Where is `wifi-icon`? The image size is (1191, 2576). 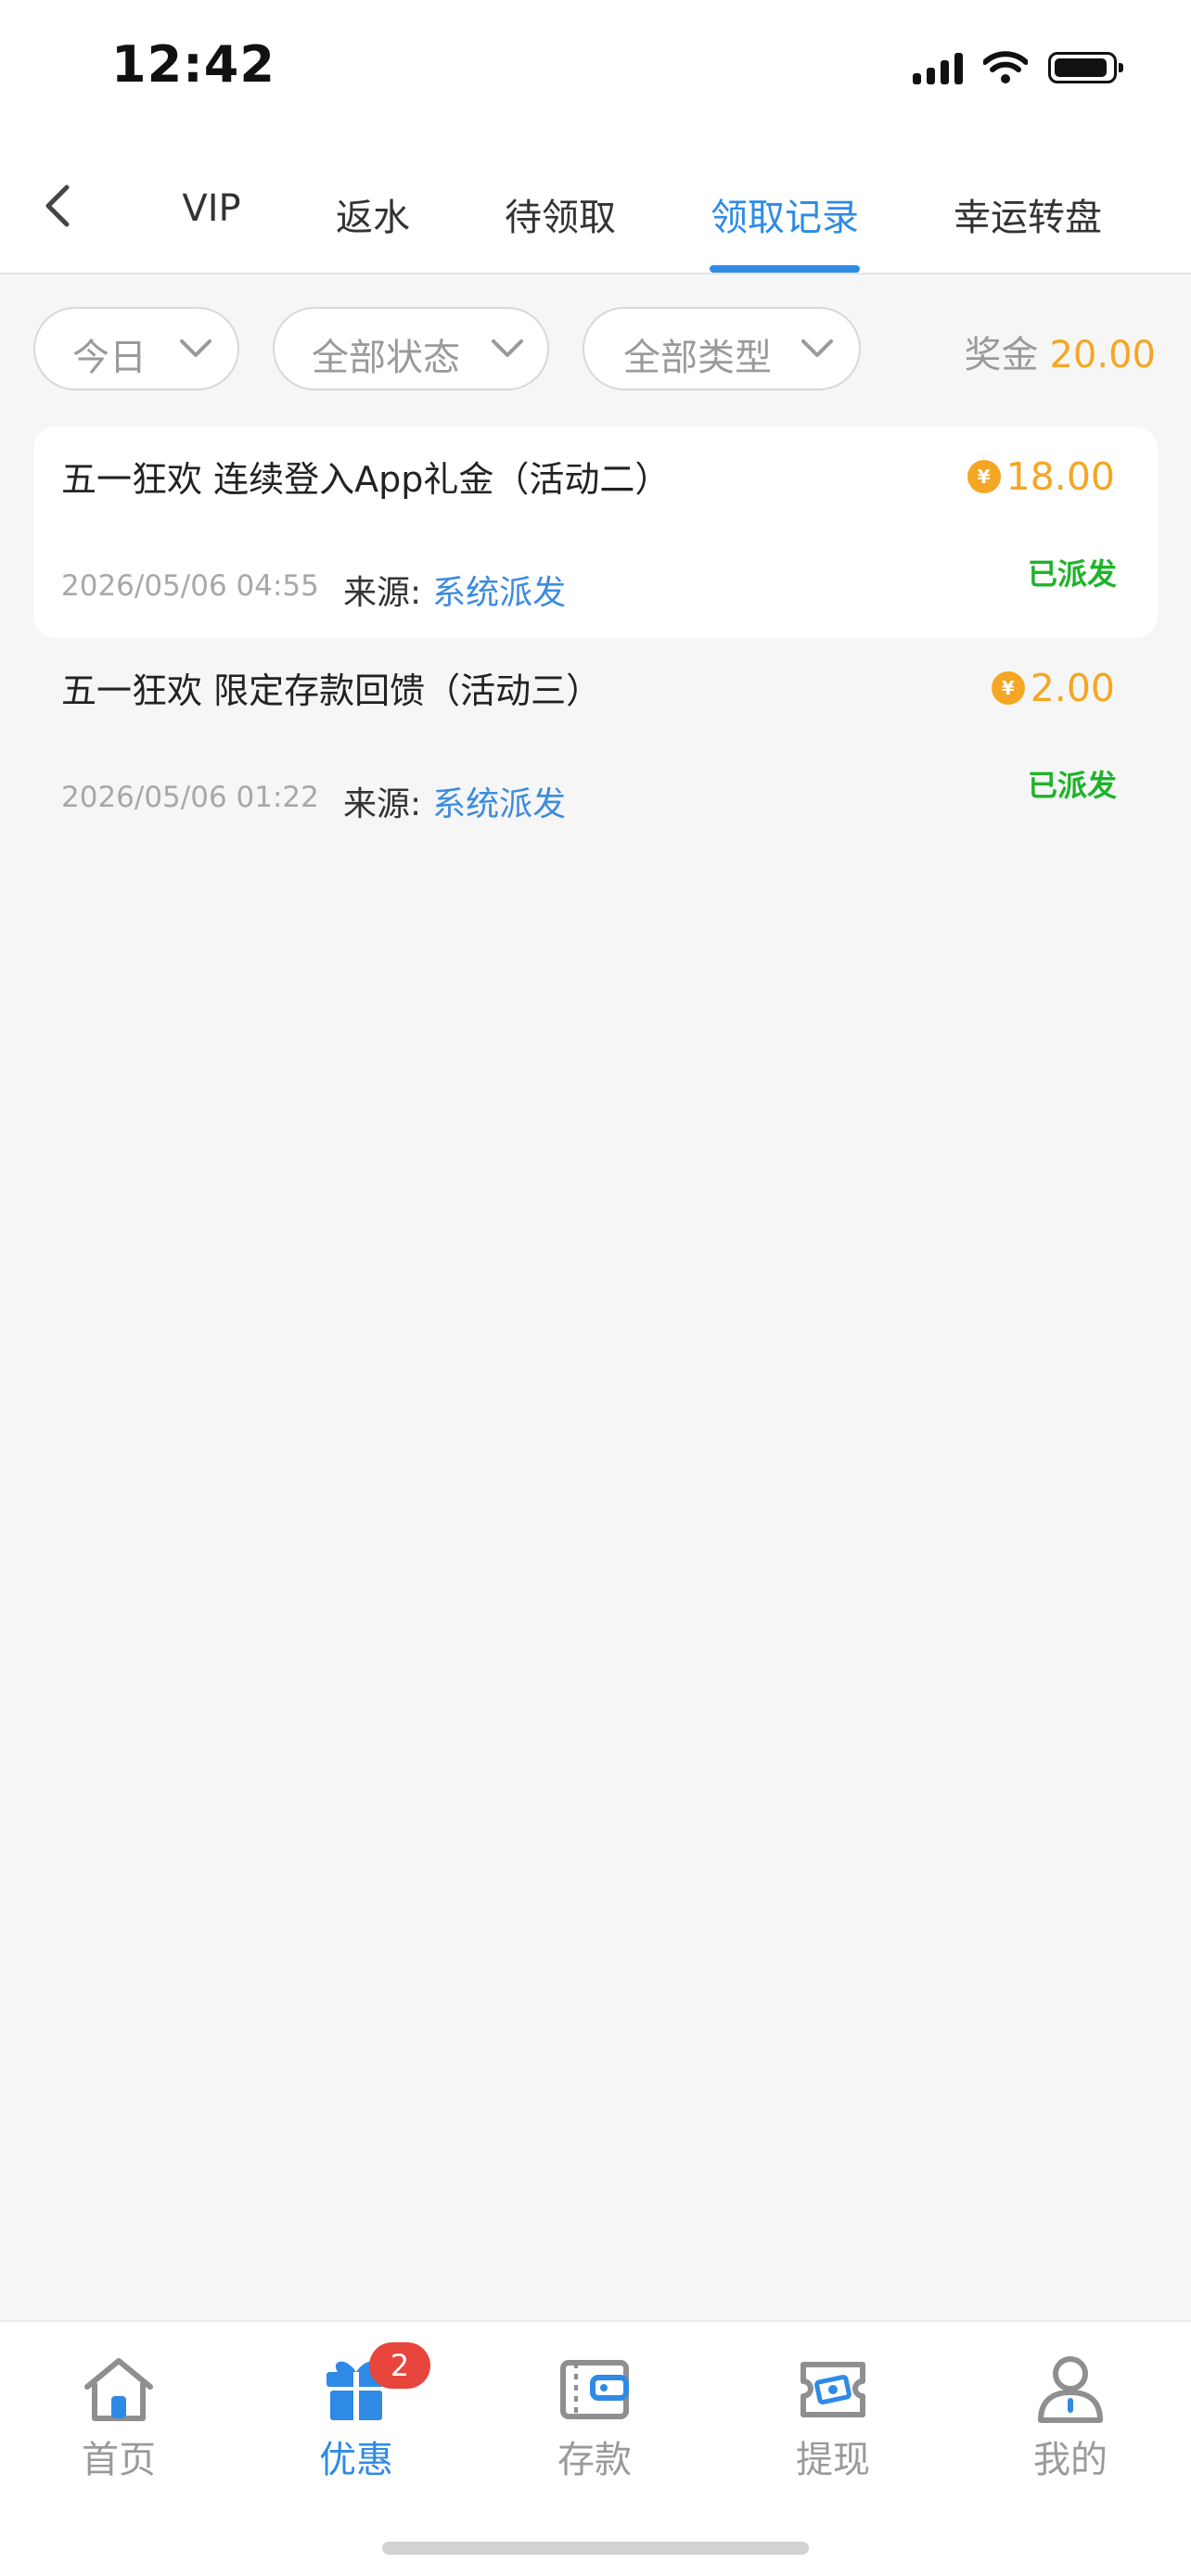
wifi-icon is located at coordinates (1006, 67).